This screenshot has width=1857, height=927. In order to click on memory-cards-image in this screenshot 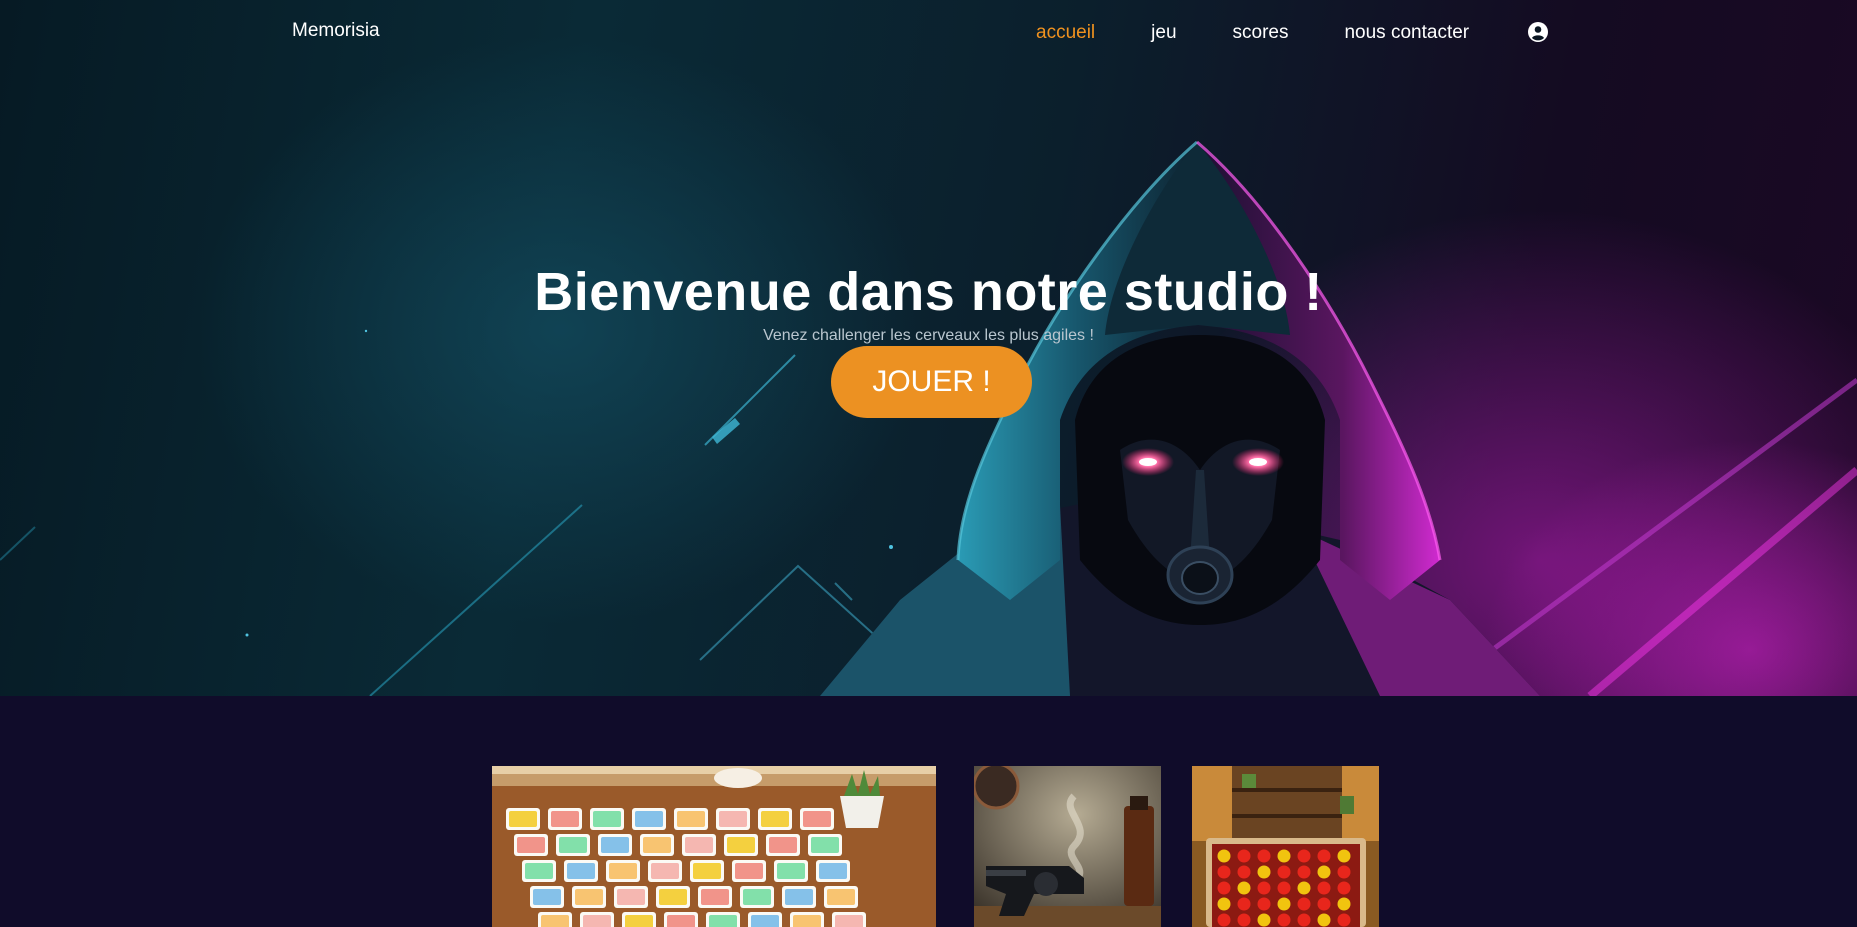, I will do `click(714, 846)`.